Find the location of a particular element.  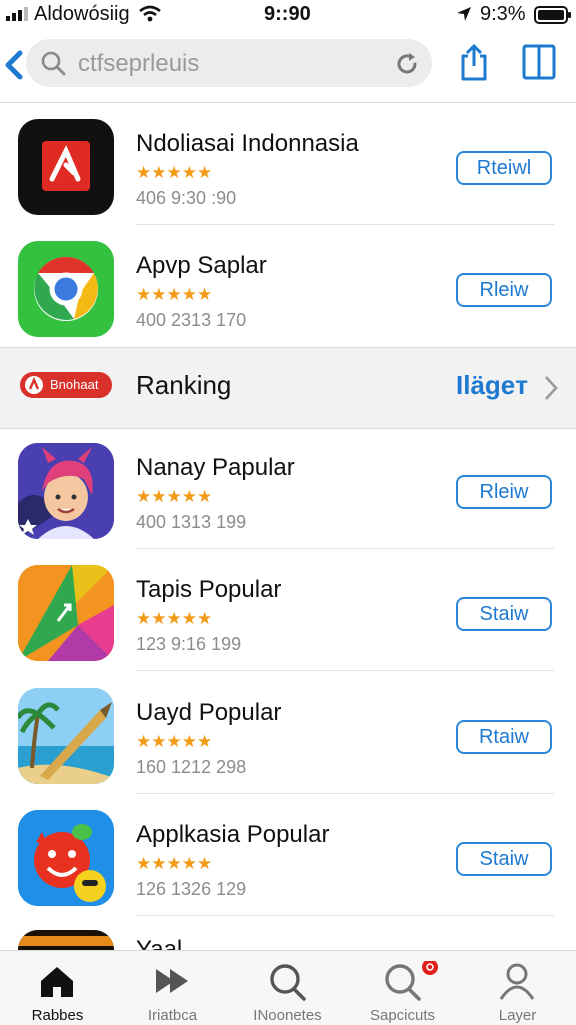

row-divider is located at coordinates (345, 670).